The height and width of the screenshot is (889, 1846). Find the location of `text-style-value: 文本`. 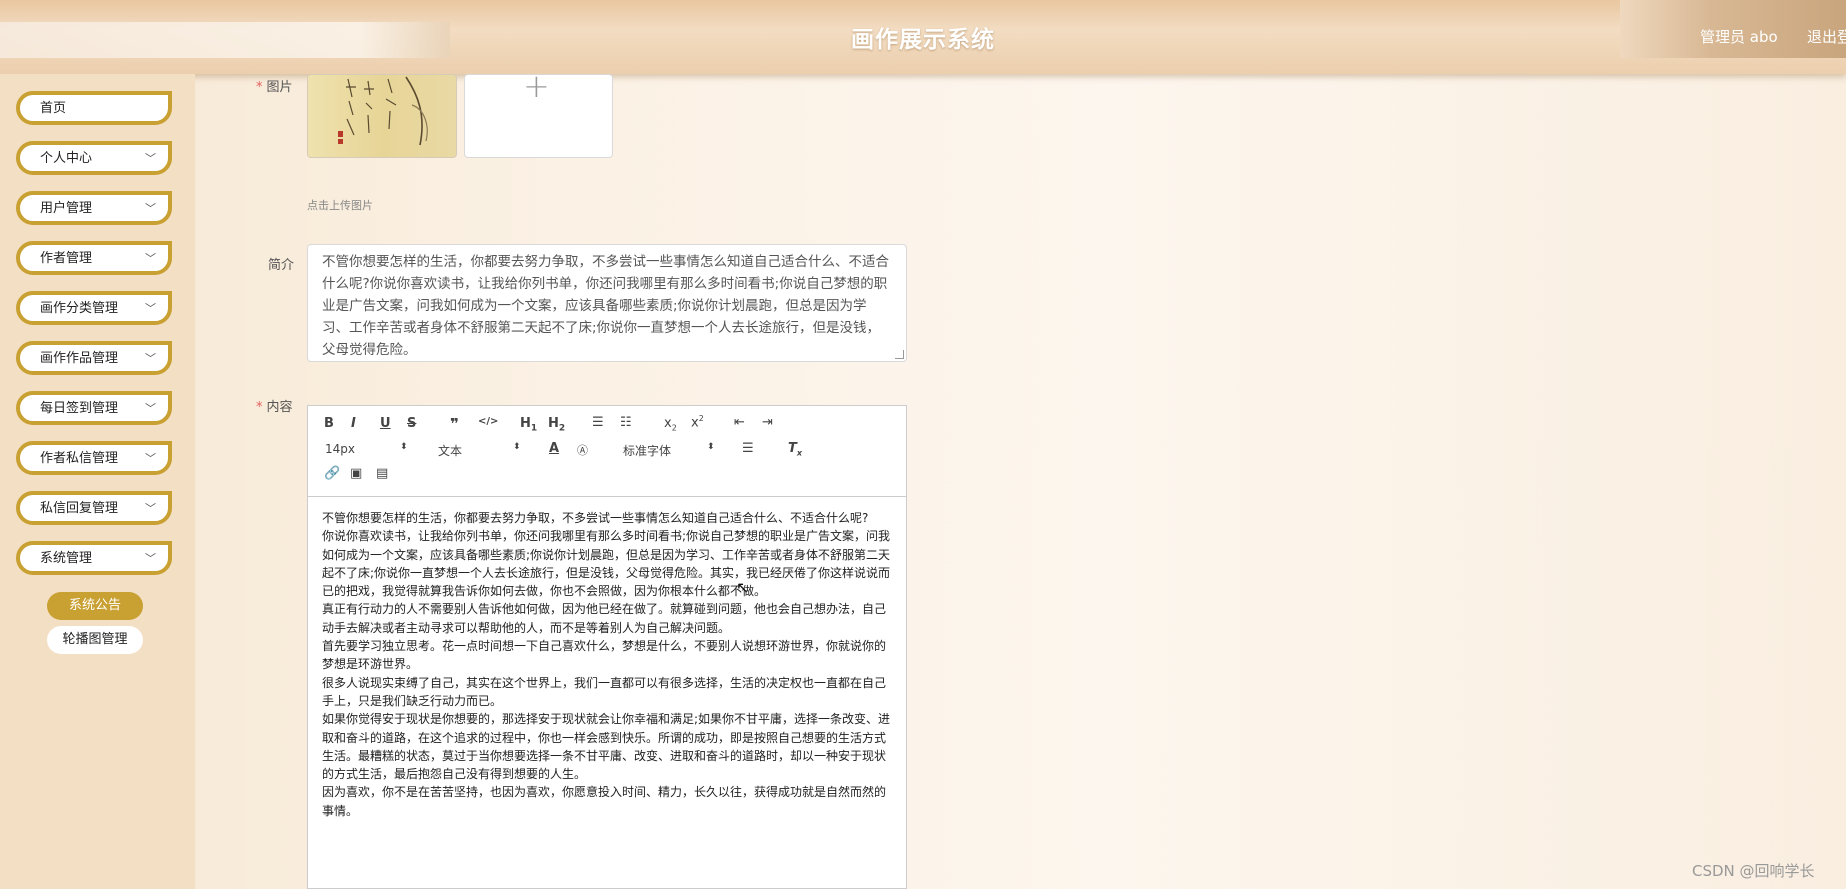

text-style-value: 文本 is located at coordinates (450, 451).